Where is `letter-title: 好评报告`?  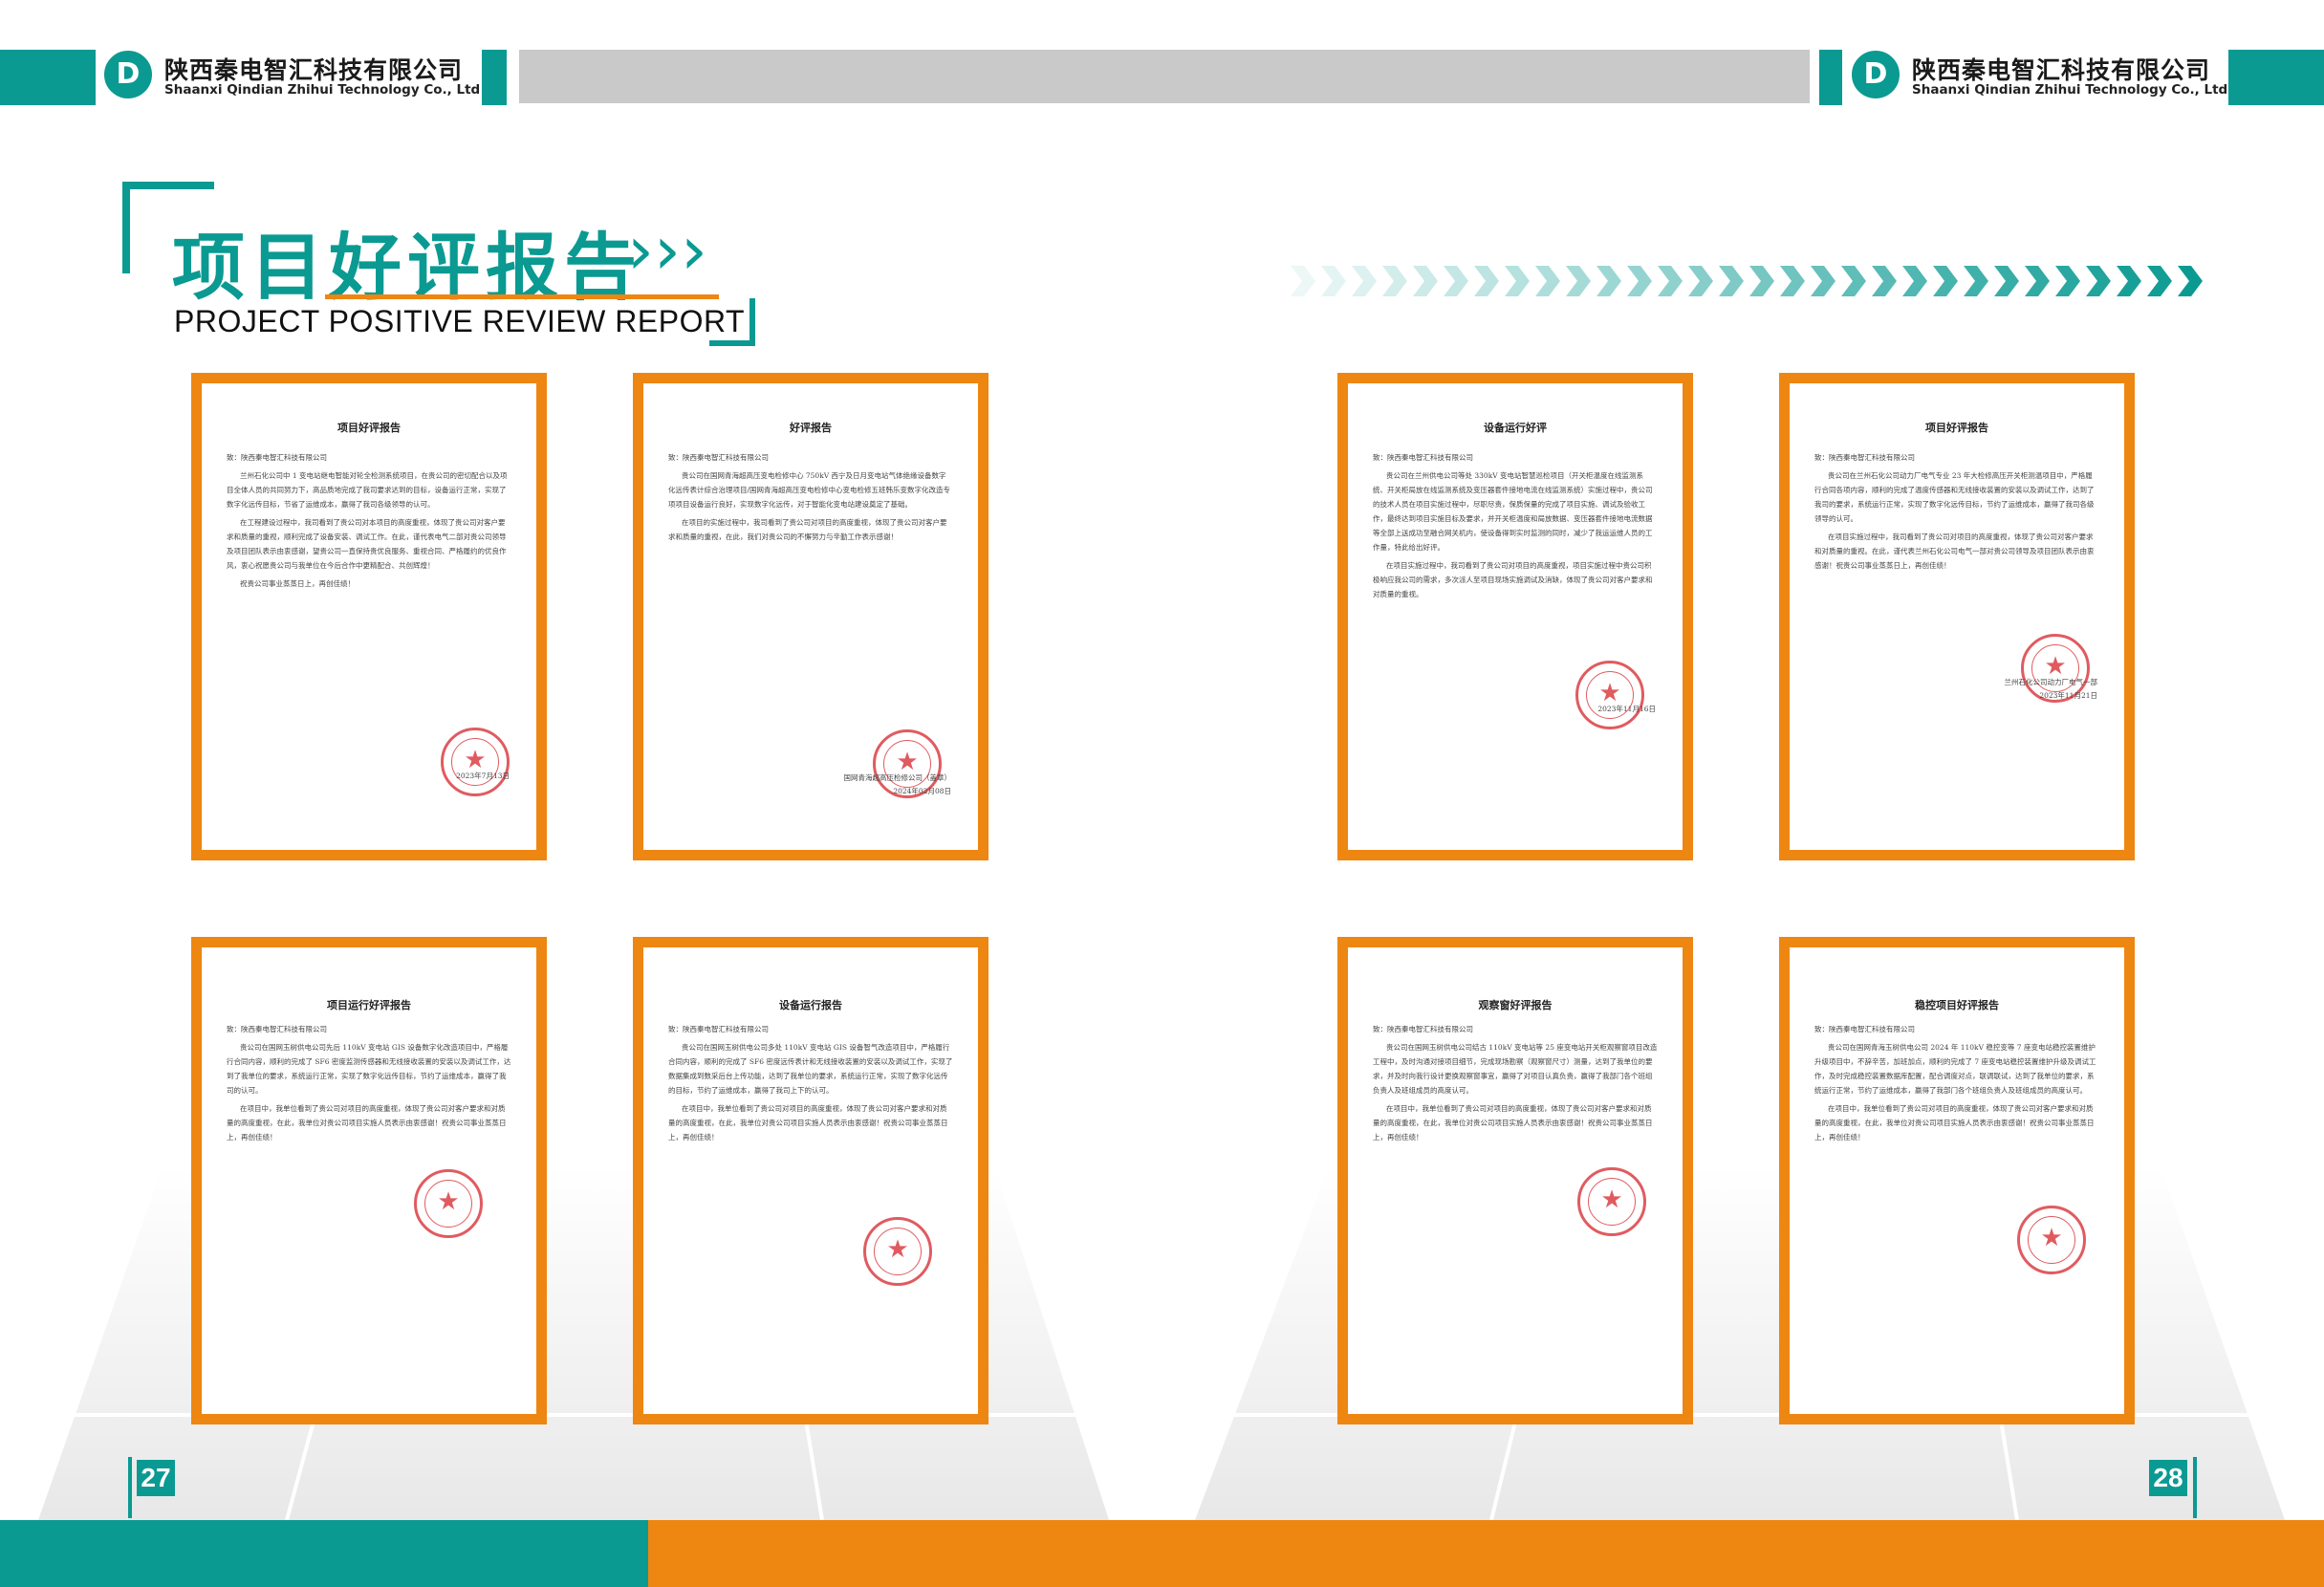
letter-title: 好评报告 is located at coordinates (811, 428).